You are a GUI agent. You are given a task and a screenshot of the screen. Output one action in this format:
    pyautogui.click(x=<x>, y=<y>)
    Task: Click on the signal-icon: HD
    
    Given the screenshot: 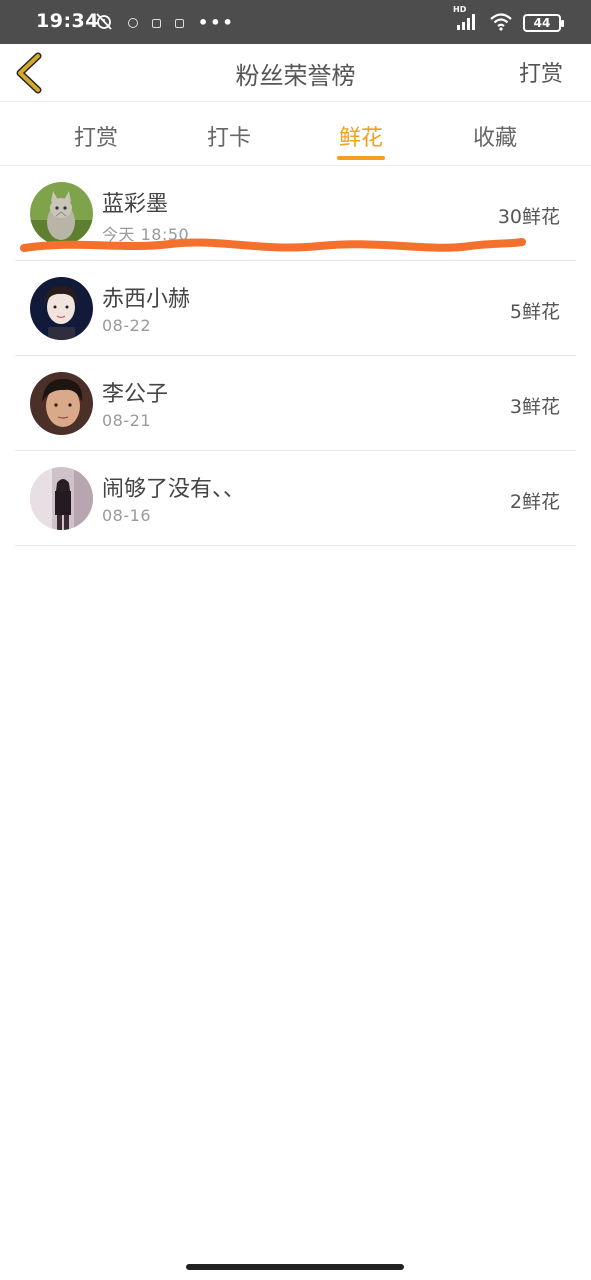 What is the action you would take?
    pyautogui.click(x=466, y=20)
    